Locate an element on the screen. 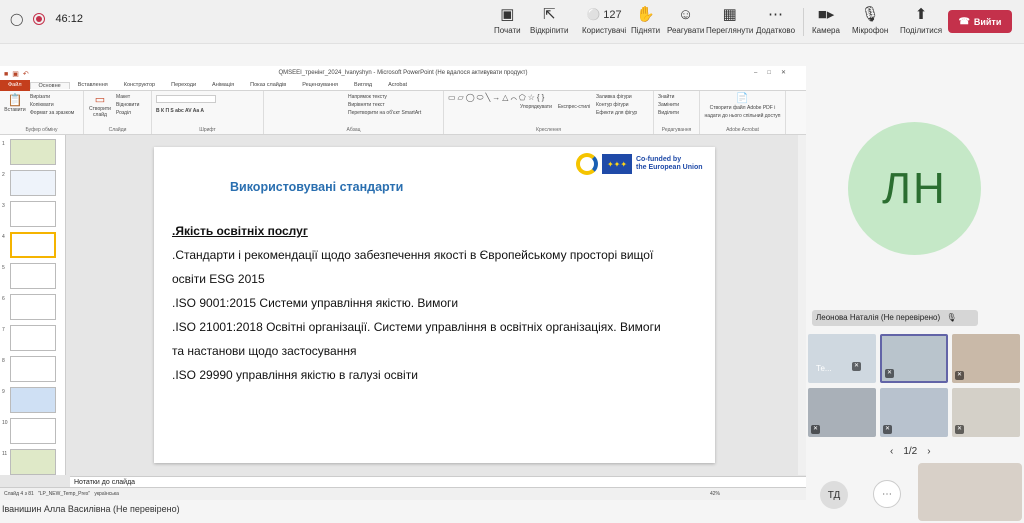 This screenshot has width=1024, height=523. shapes-gallery: ▭▱◯⬭╲→△⌒⬠☆{} is located at coordinates (496, 105).